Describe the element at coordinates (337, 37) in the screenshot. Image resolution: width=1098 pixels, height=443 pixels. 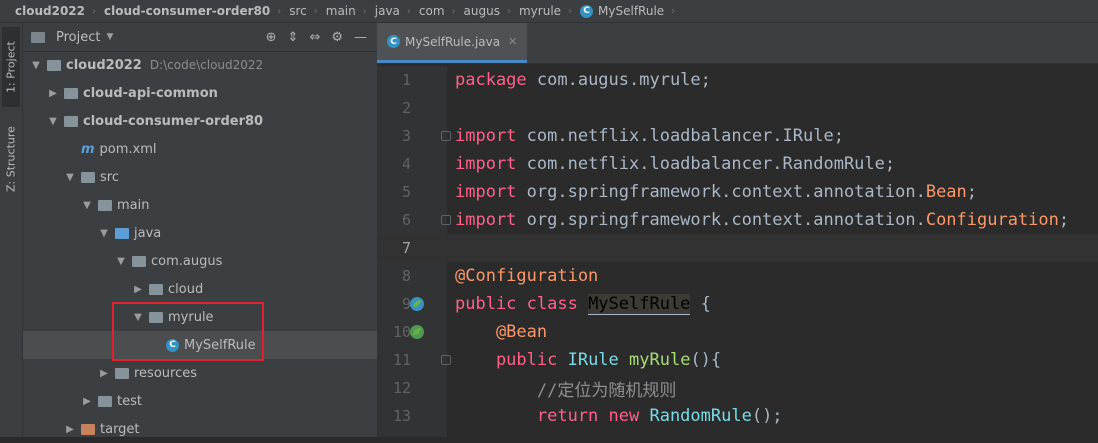
I see `gear-icon: ⚙` at that location.